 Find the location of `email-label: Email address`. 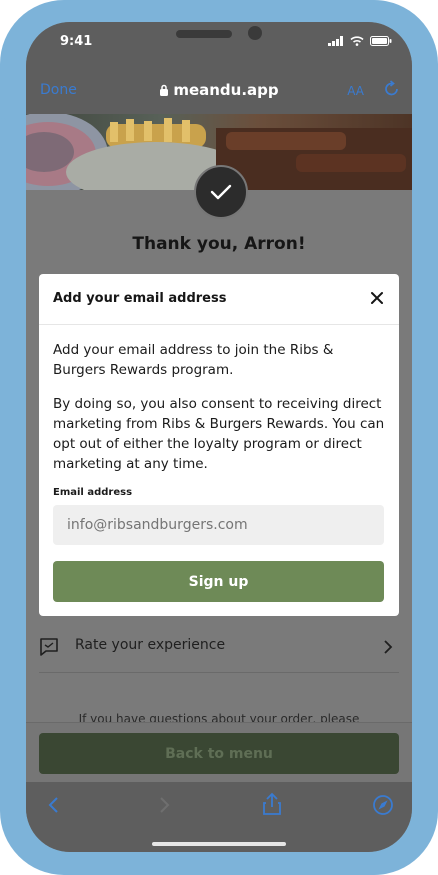

email-label: Email address is located at coordinates (93, 492).